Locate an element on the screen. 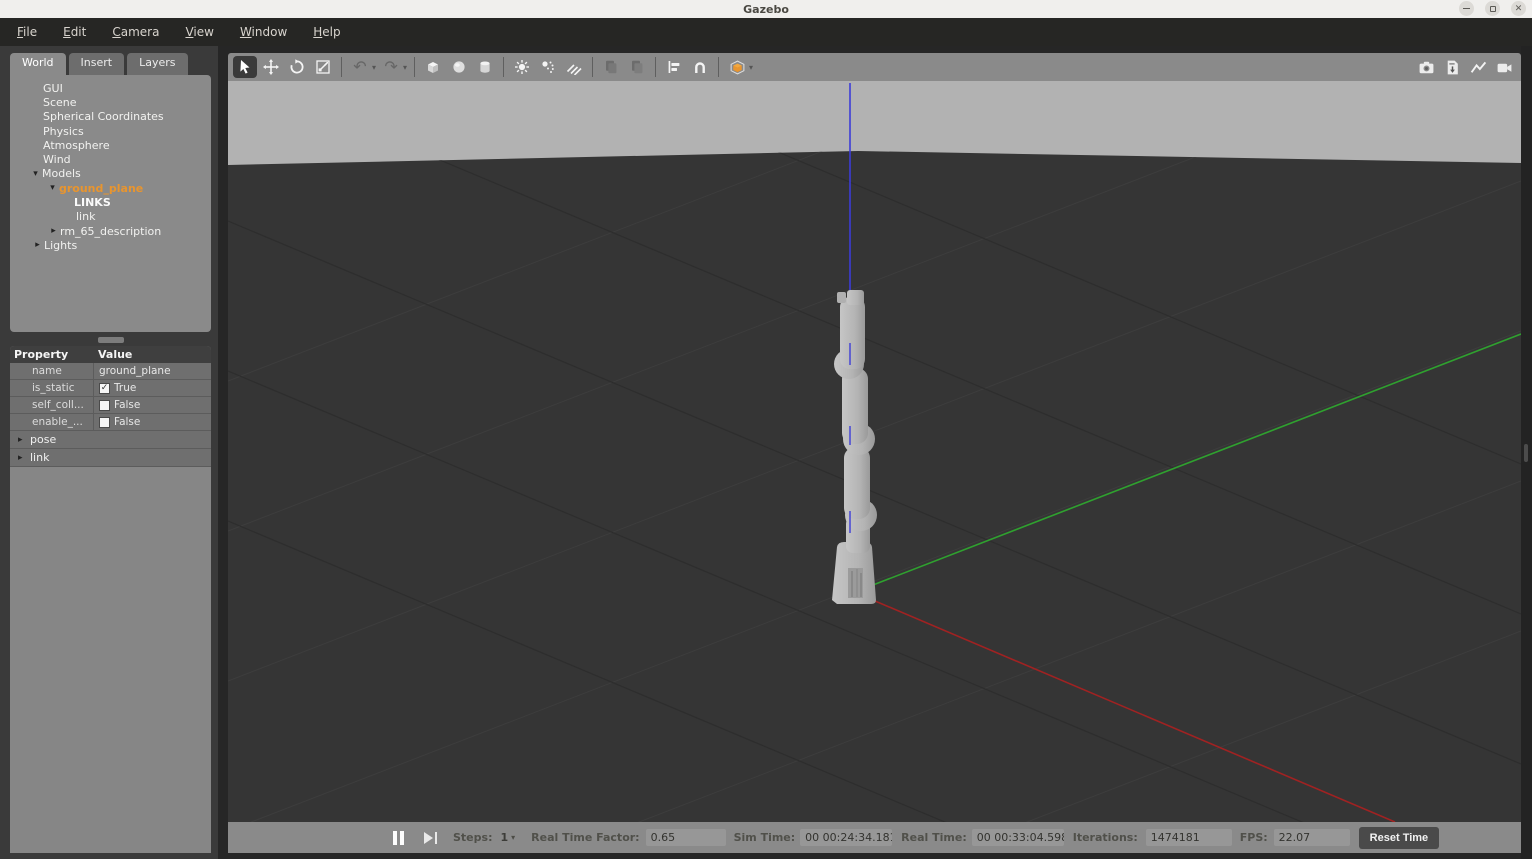 Image resolution: width=1532 pixels, height=859 pixels. undo-icon: ↶ is located at coordinates (360, 66).